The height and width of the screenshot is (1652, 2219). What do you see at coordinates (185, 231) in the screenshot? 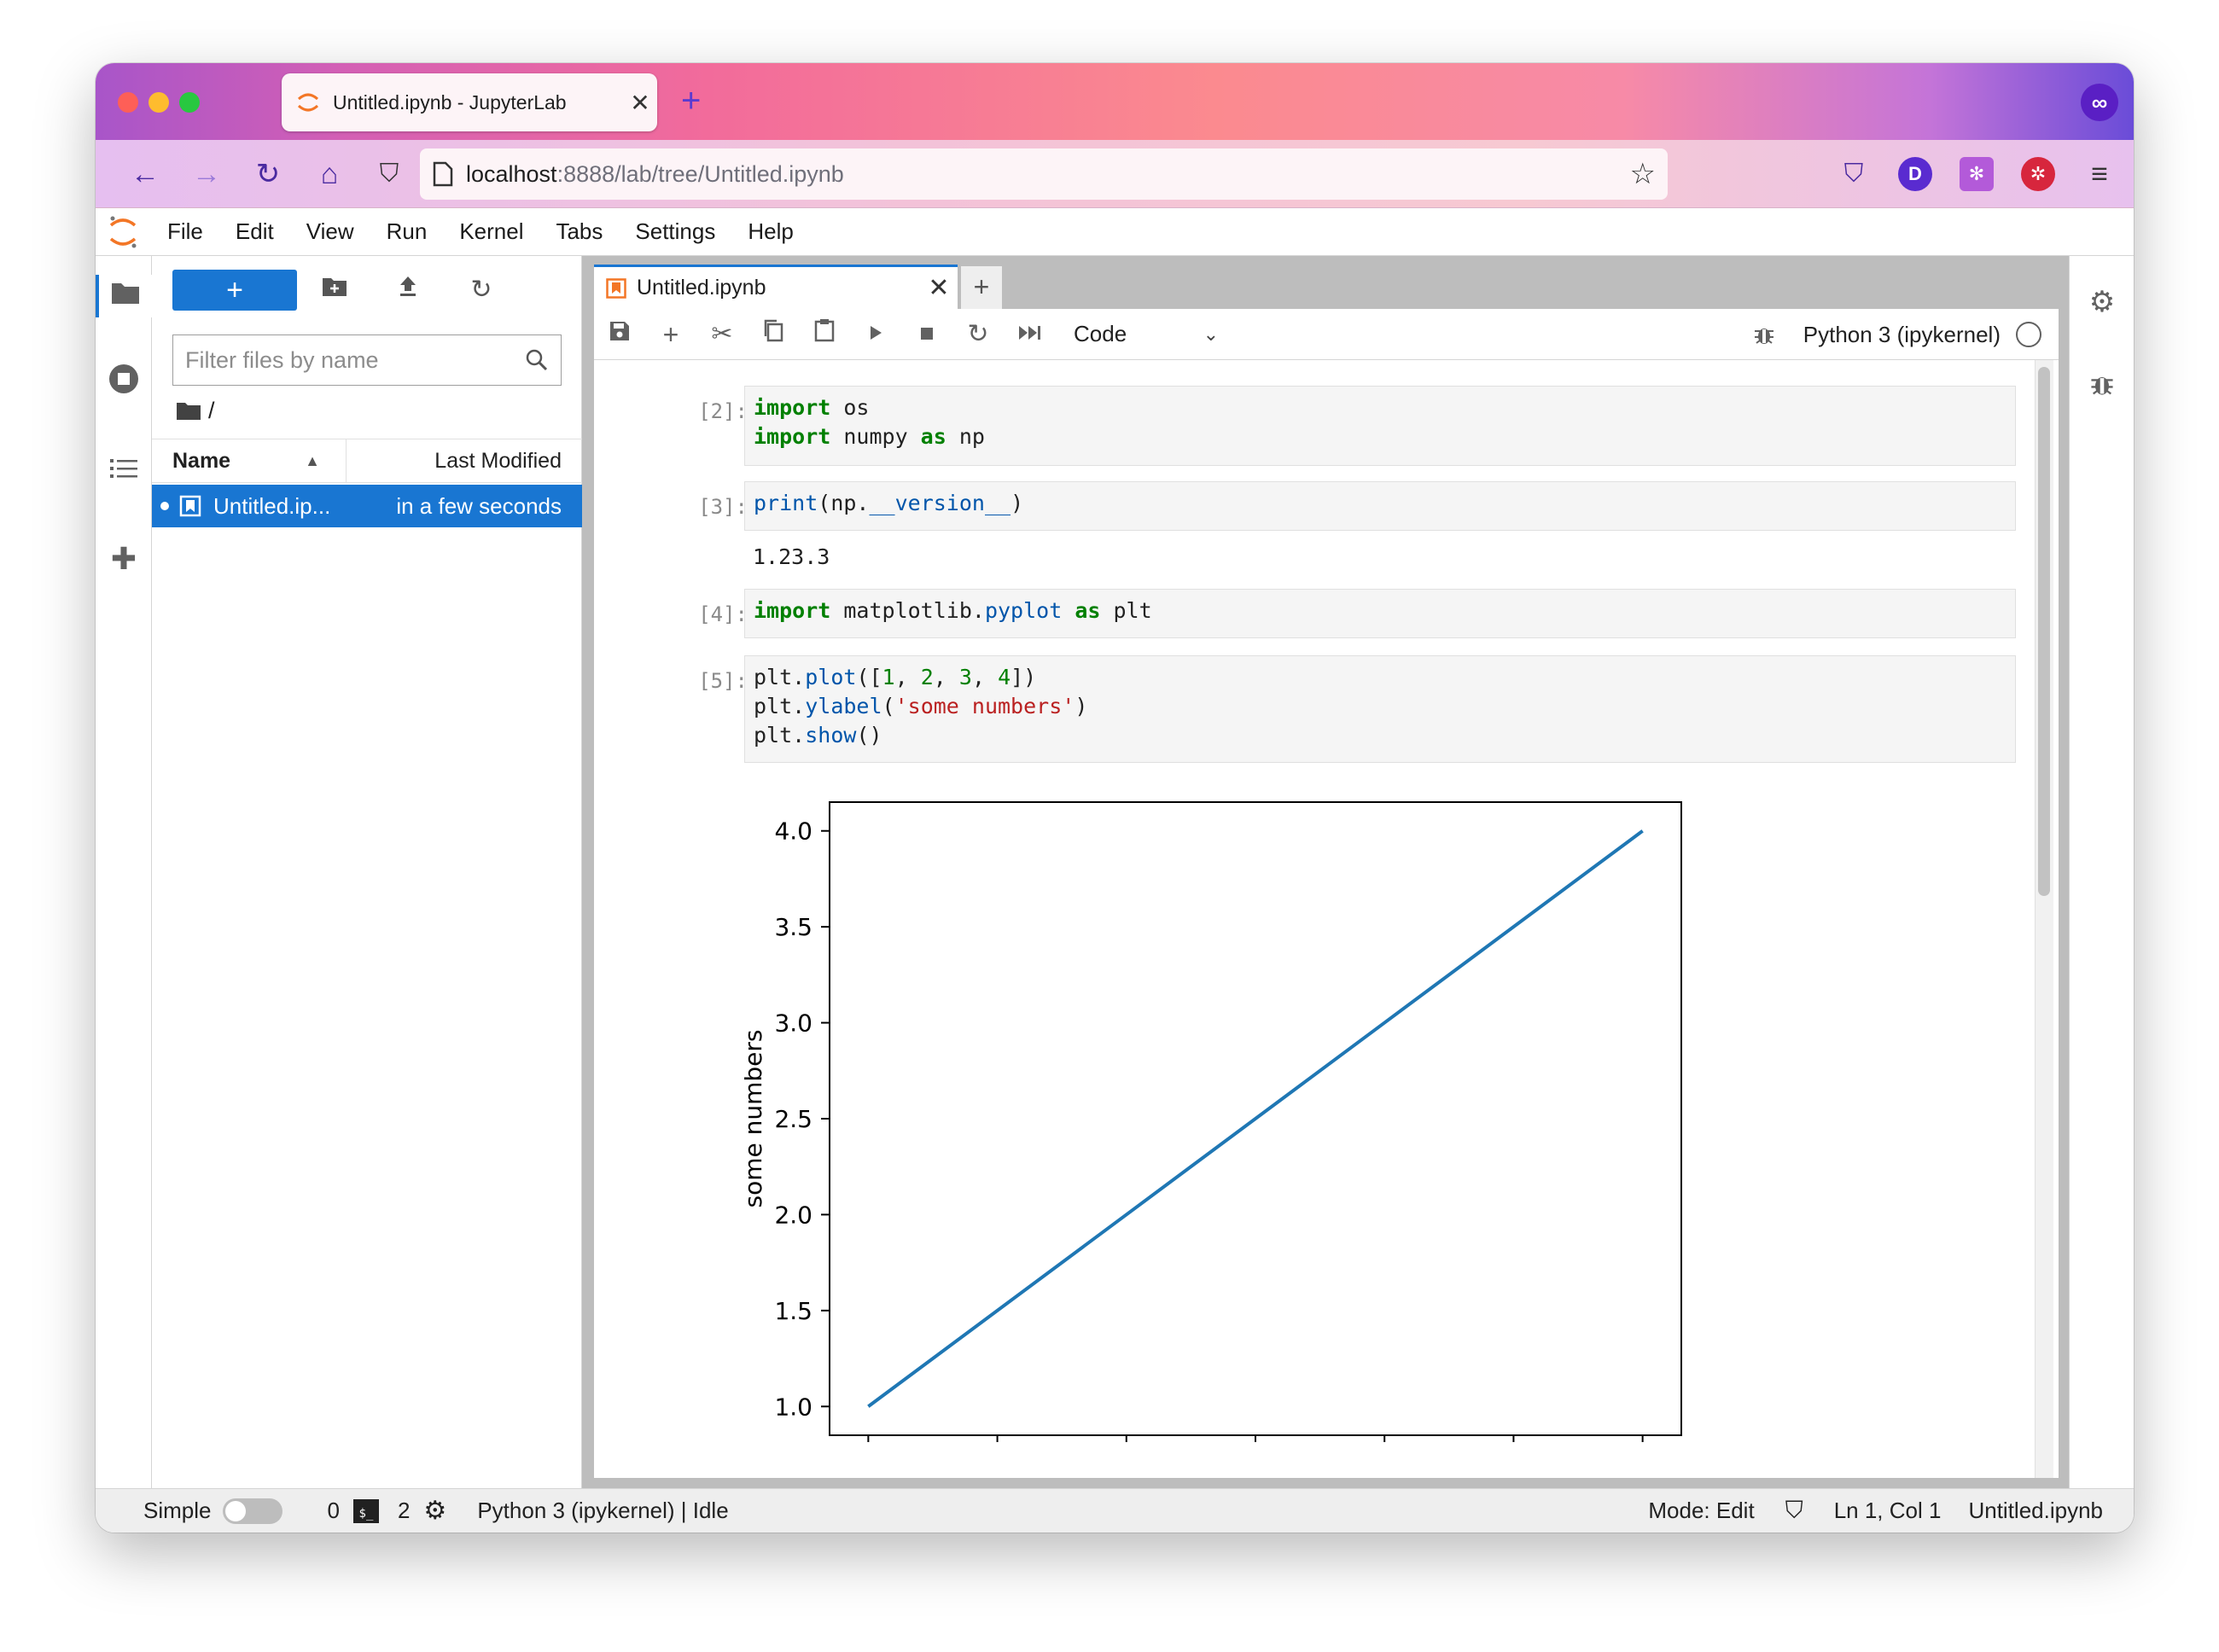
I see `menu-file: File` at bounding box center [185, 231].